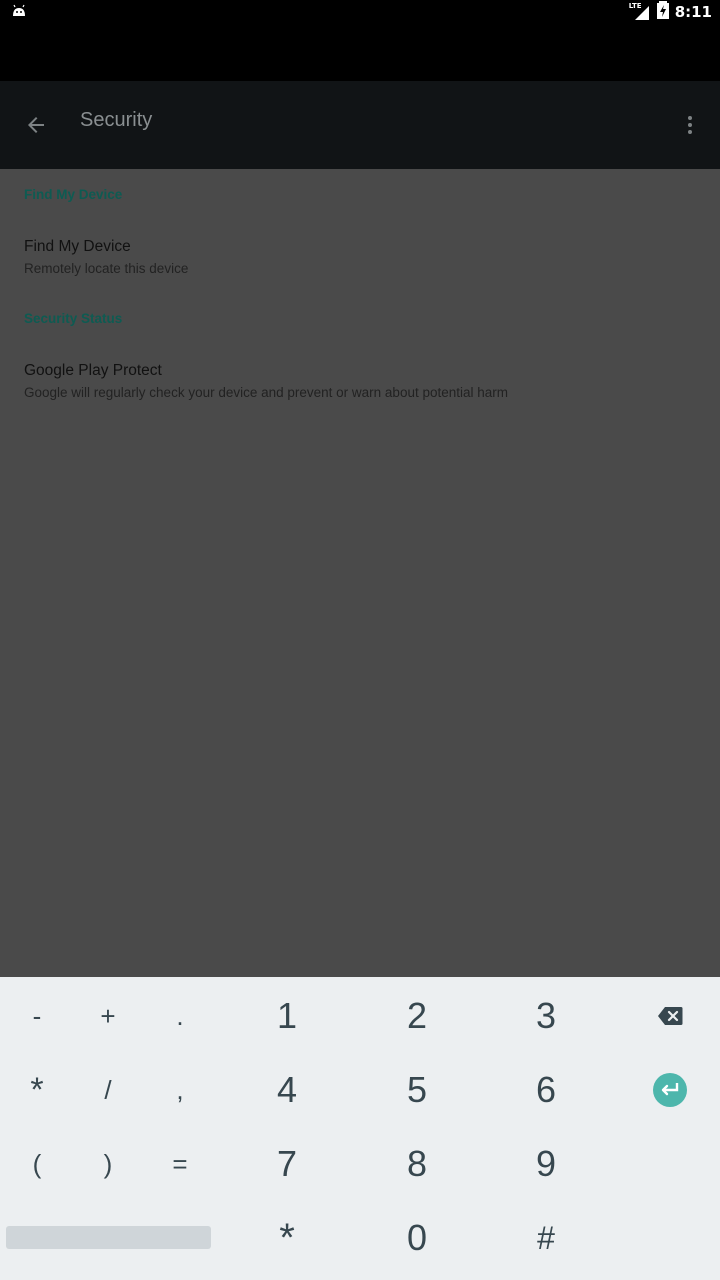 The height and width of the screenshot is (1280, 720). I want to click on key-1: 1, so click(287, 1016).